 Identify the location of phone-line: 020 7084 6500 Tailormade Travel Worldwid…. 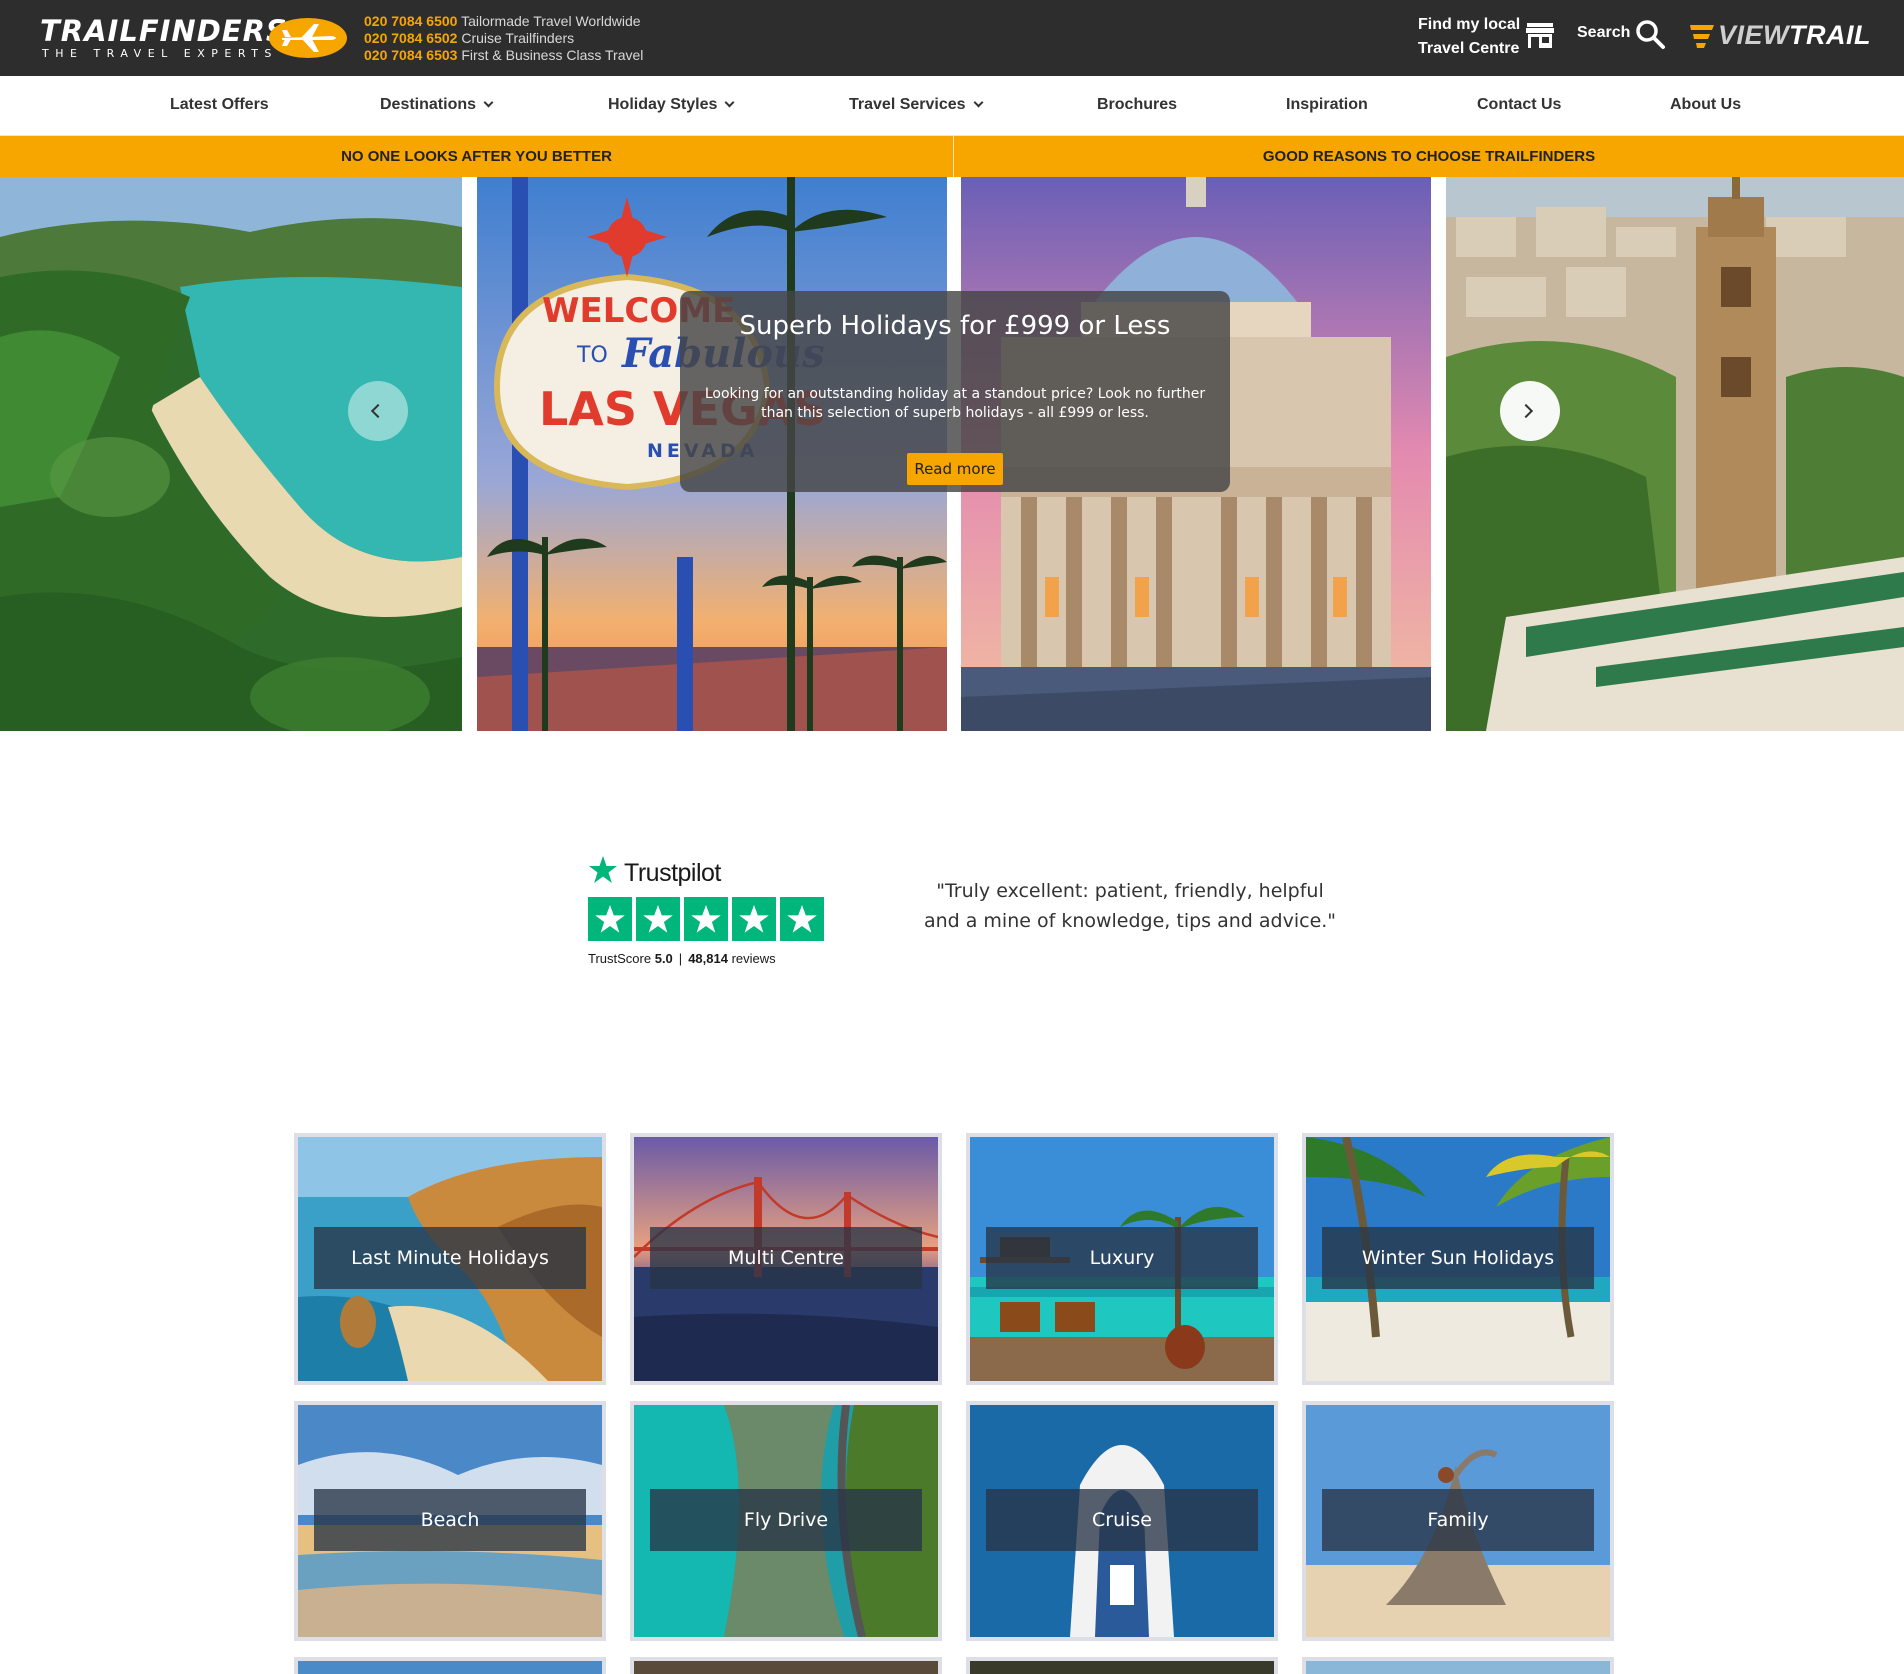
(503, 21).